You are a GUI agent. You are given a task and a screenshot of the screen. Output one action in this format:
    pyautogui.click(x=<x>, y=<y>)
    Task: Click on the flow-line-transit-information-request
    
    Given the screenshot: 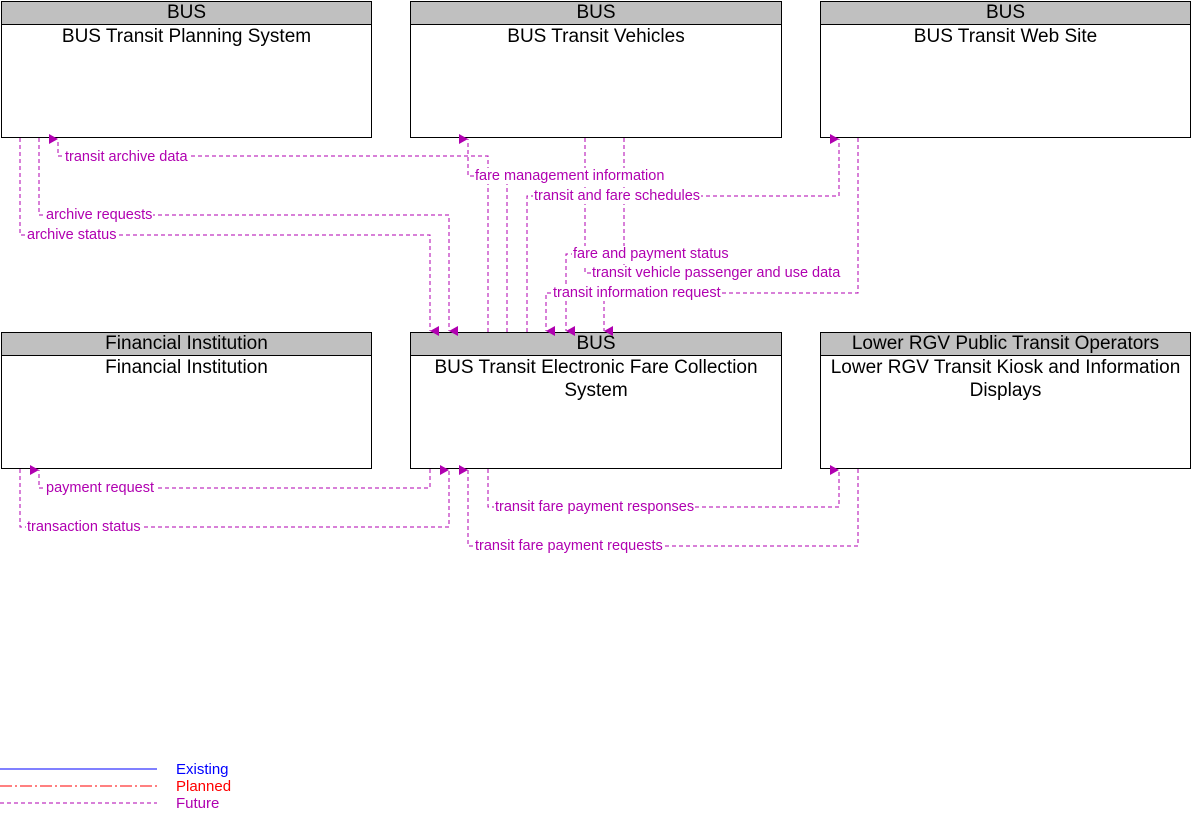 What is the action you would take?
    pyautogui.click(x=702, y=237)
    